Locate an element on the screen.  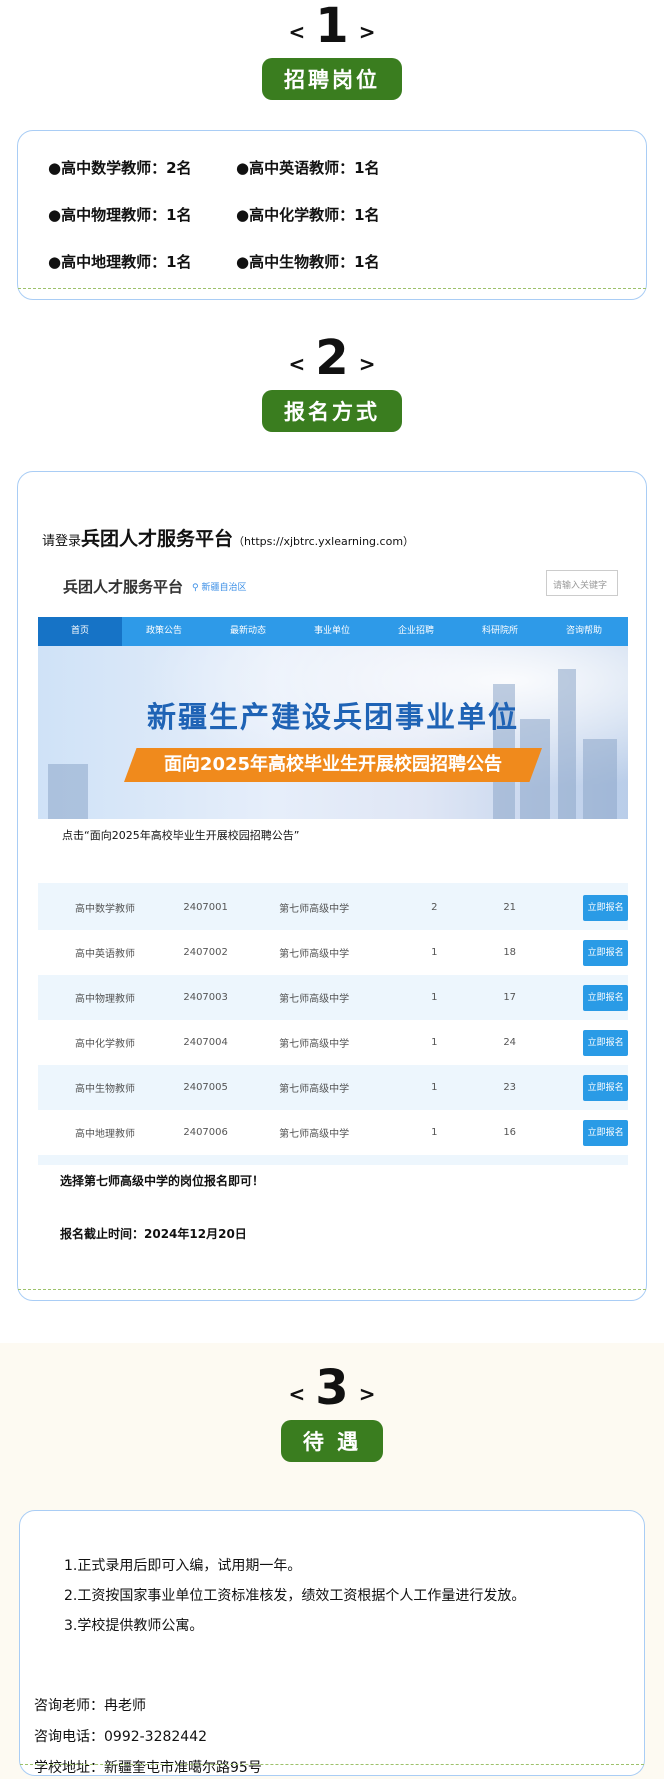
position-item: ●高中英语教师：1名 is located at coordinates (308, 168).